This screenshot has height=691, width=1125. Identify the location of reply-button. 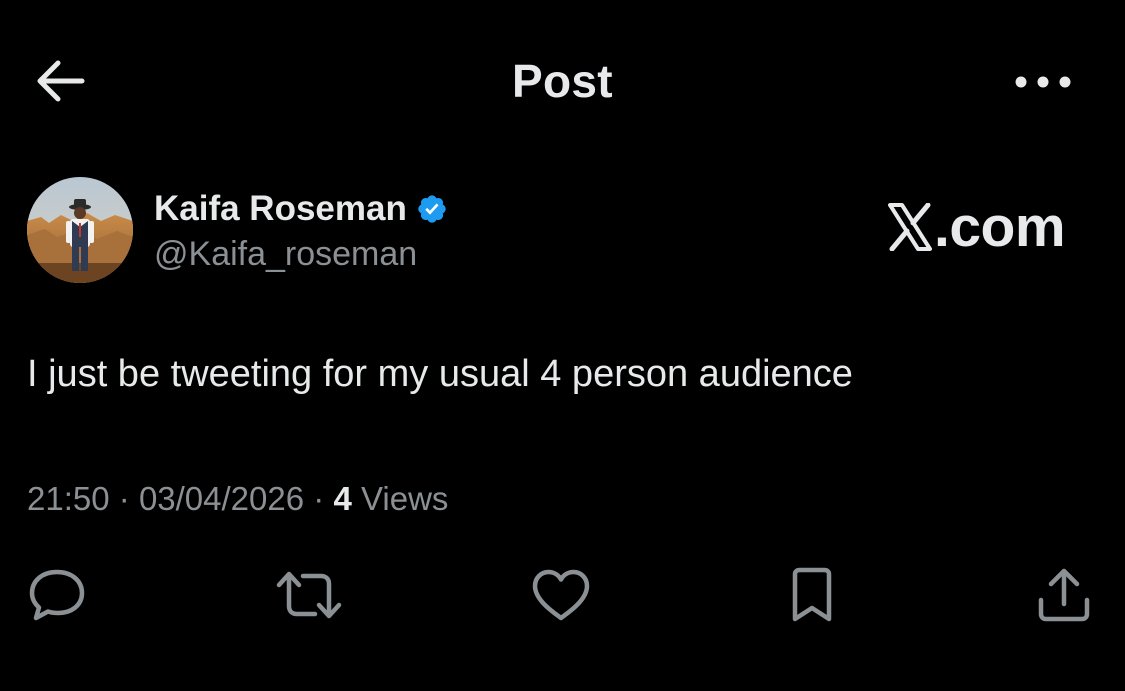
(57, 595).